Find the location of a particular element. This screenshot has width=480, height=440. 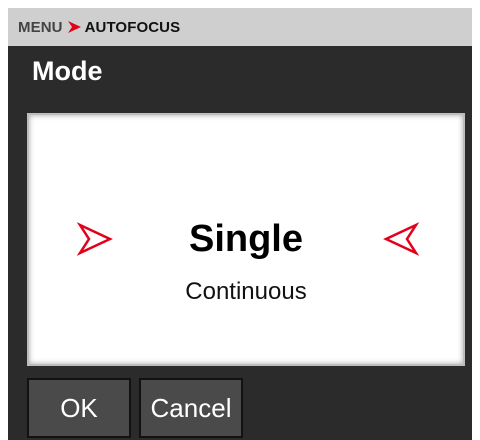

section-title: Mode is located at coordinates (67, 71).